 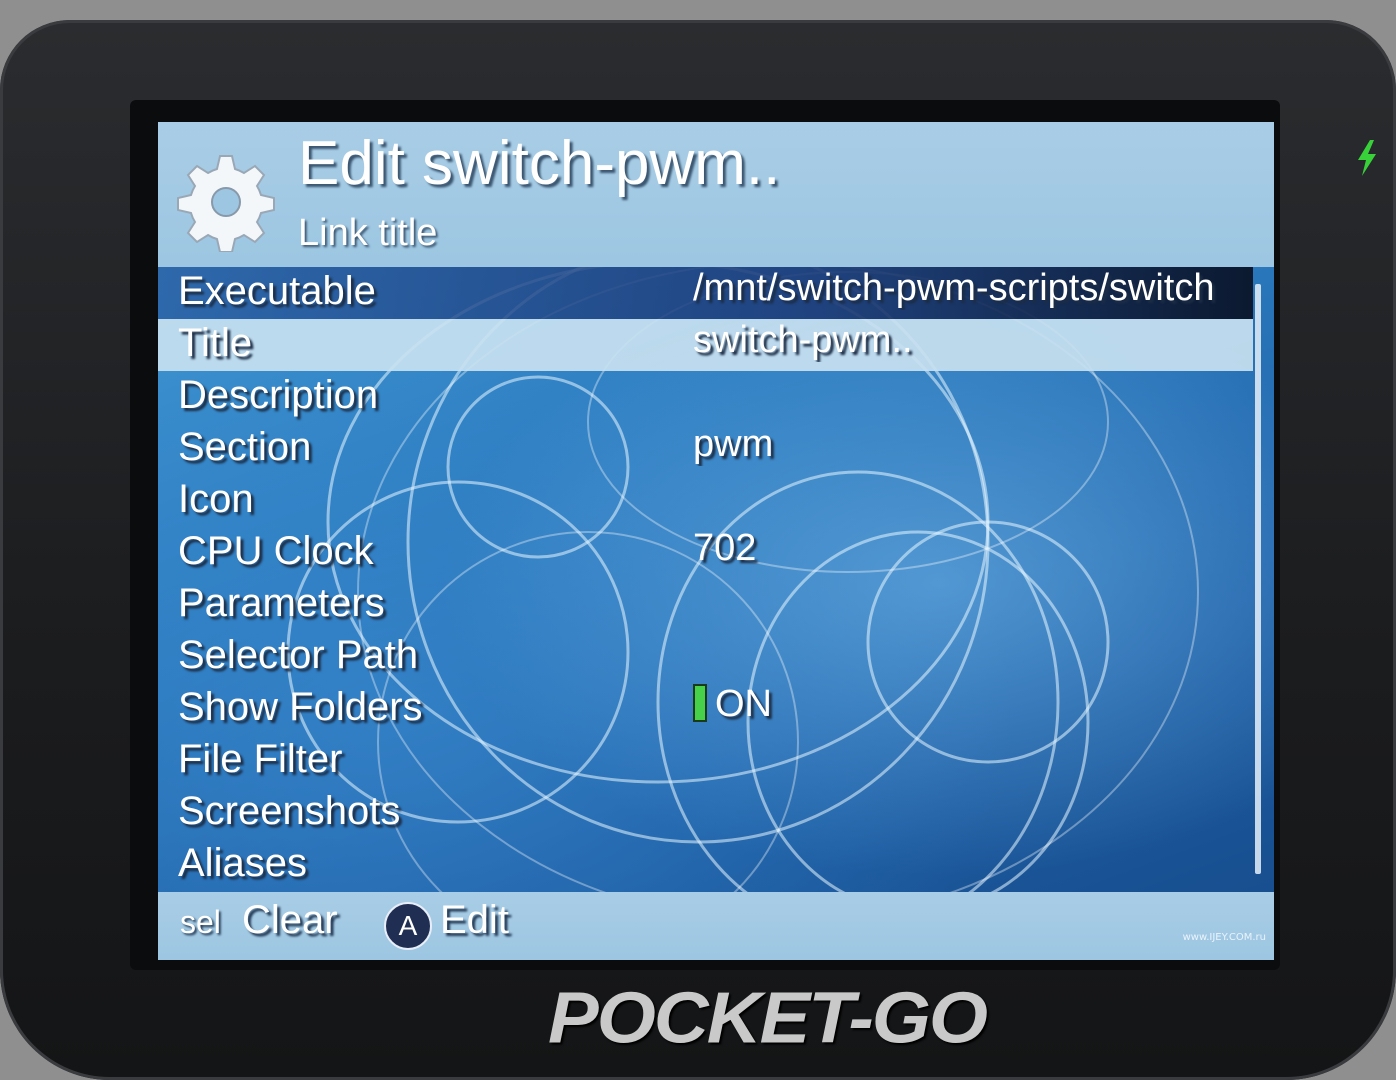 I want to click on watermark-credit: www.IJEY.COM.ru, so click(x=1224, y=937).